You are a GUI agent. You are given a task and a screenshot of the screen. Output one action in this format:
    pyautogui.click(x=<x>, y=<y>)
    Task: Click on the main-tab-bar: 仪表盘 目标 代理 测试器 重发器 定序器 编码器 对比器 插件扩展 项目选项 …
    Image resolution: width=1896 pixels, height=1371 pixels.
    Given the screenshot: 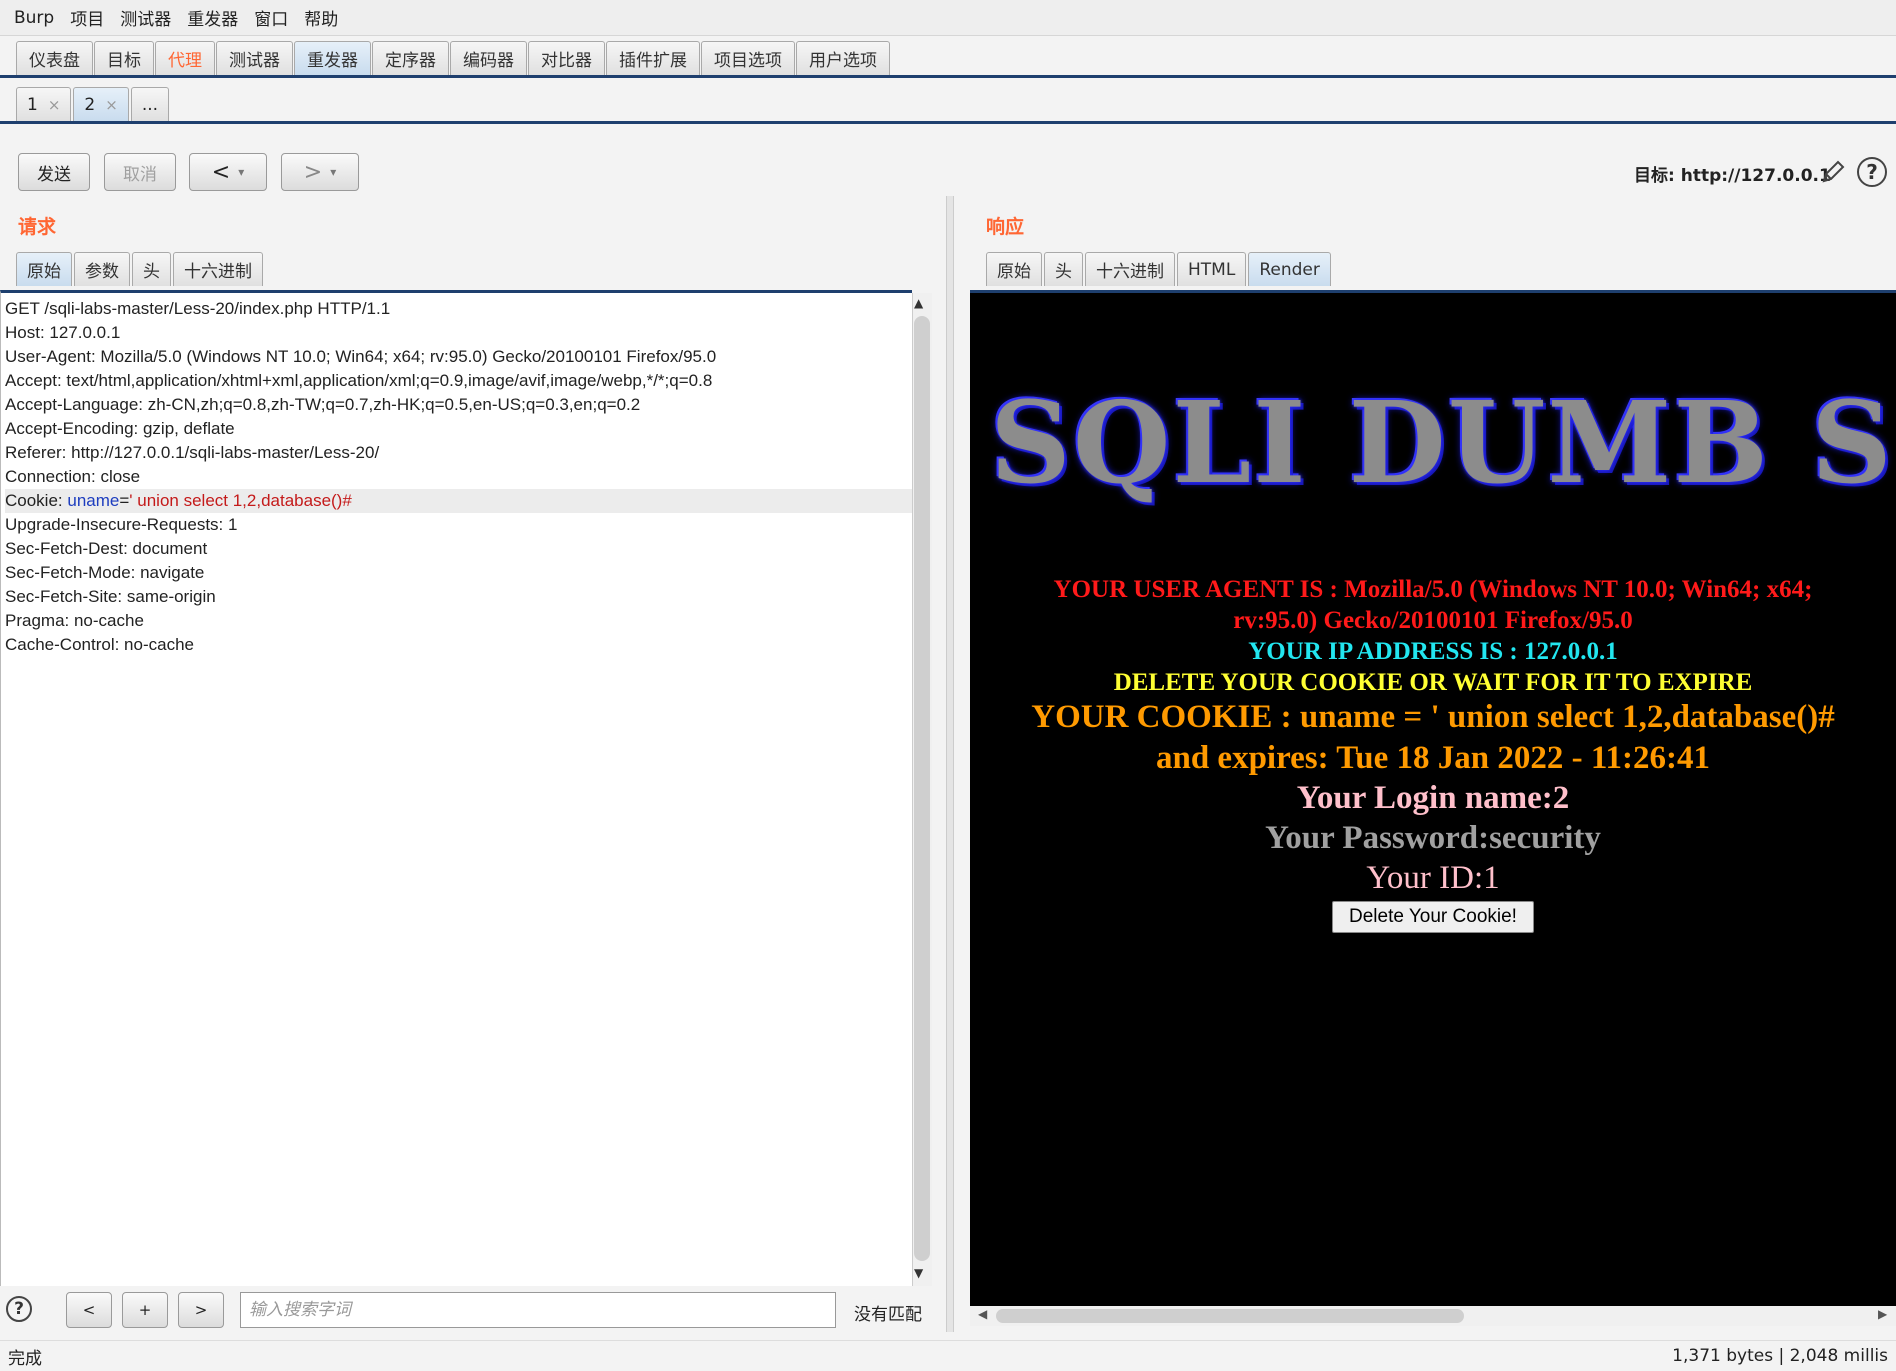 What is the action you would take?
    pyautogui.click(x=948, y=58)
    